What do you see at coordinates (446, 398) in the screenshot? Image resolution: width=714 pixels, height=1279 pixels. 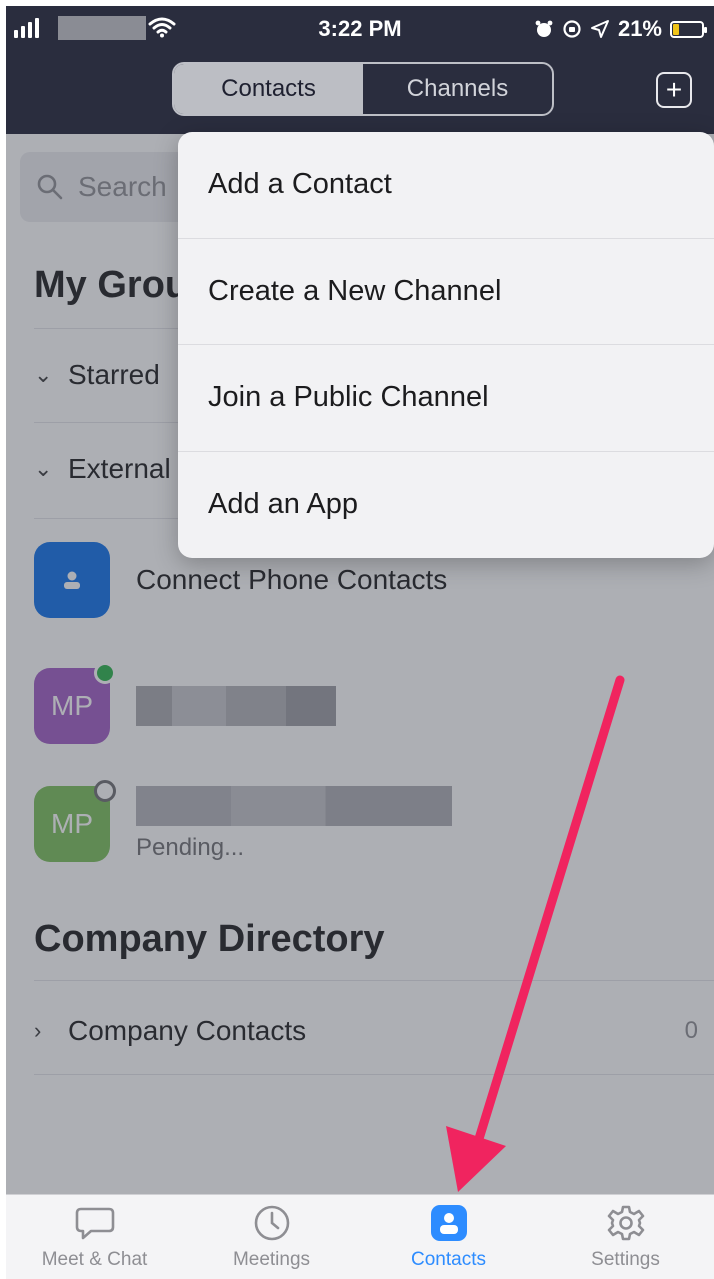 I see `menu-item-join-public-channel: Join a Public Channel` at bounding box center [446, 398].